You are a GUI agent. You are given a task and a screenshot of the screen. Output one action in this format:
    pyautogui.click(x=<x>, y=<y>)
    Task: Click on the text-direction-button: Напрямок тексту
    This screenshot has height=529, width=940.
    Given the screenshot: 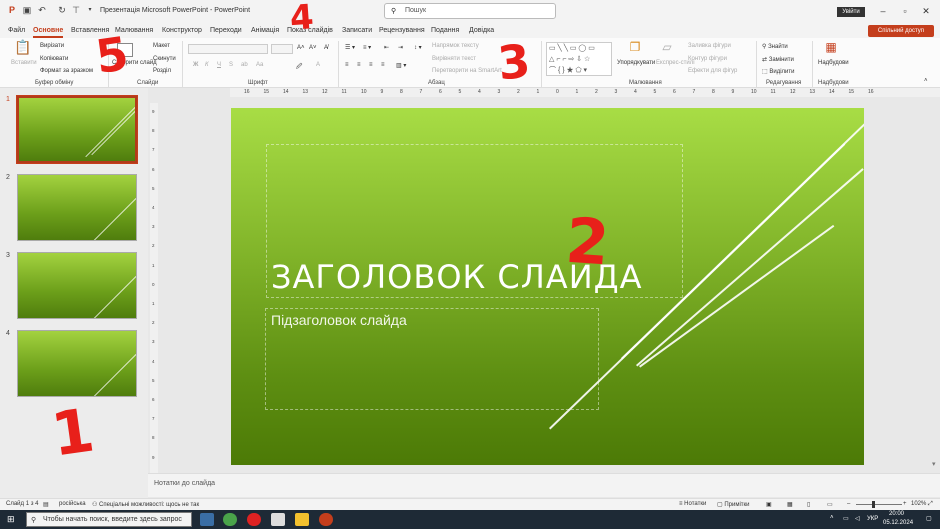 What is the action you would take?
    pyautogui.click(x=455, y=46)
    